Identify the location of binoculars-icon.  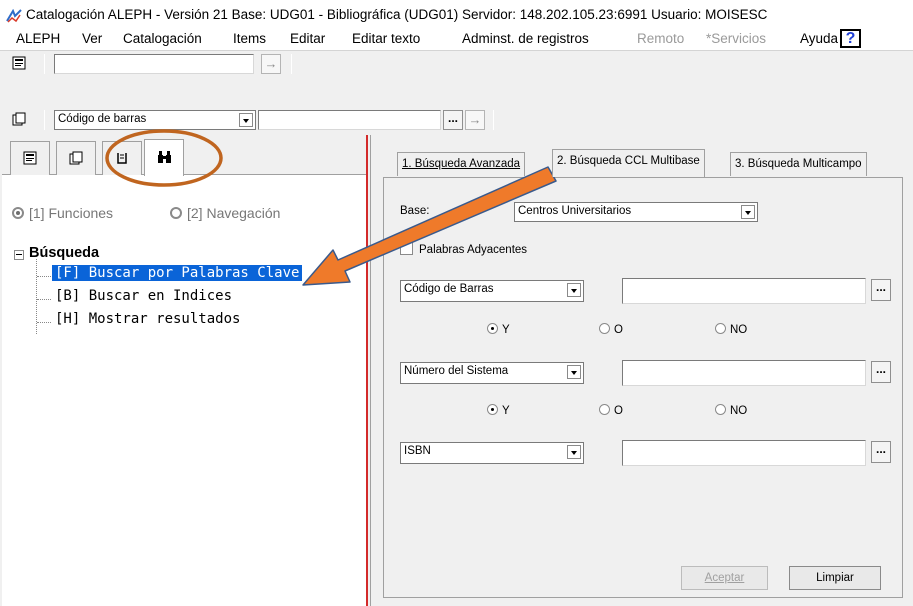
(164, 157).